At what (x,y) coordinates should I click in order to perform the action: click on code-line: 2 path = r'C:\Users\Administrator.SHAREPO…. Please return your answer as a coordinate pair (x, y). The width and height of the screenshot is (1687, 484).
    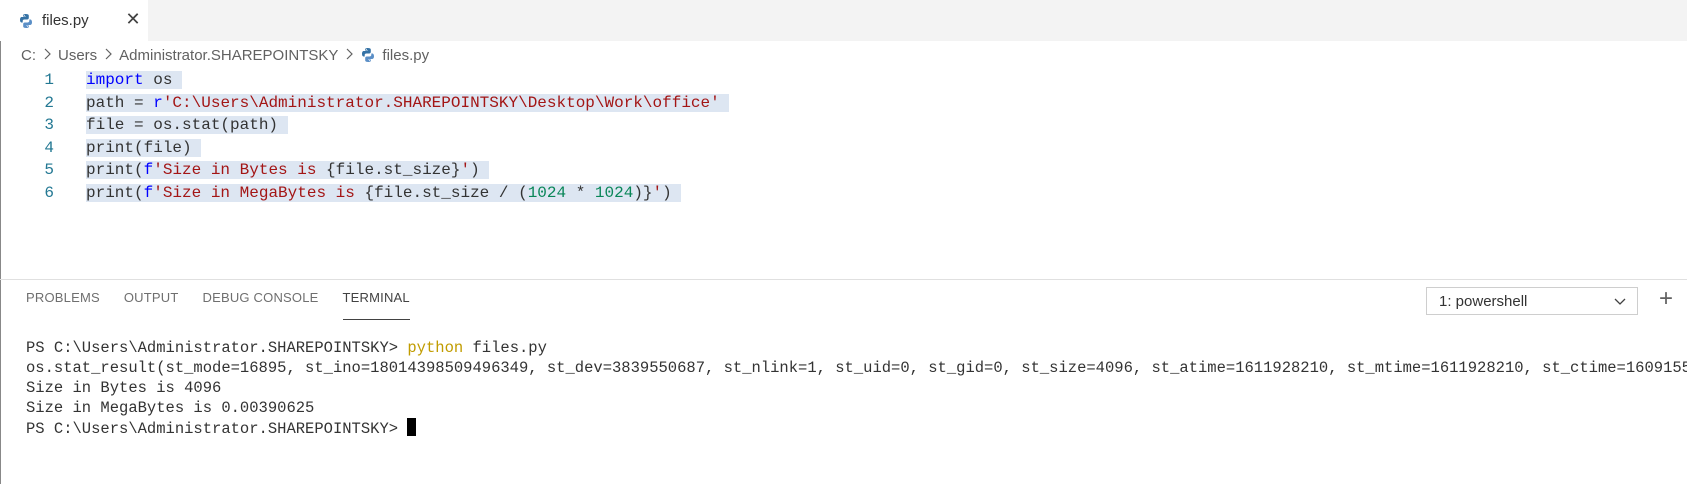
    Looking at the image, I should click on (843, 103).